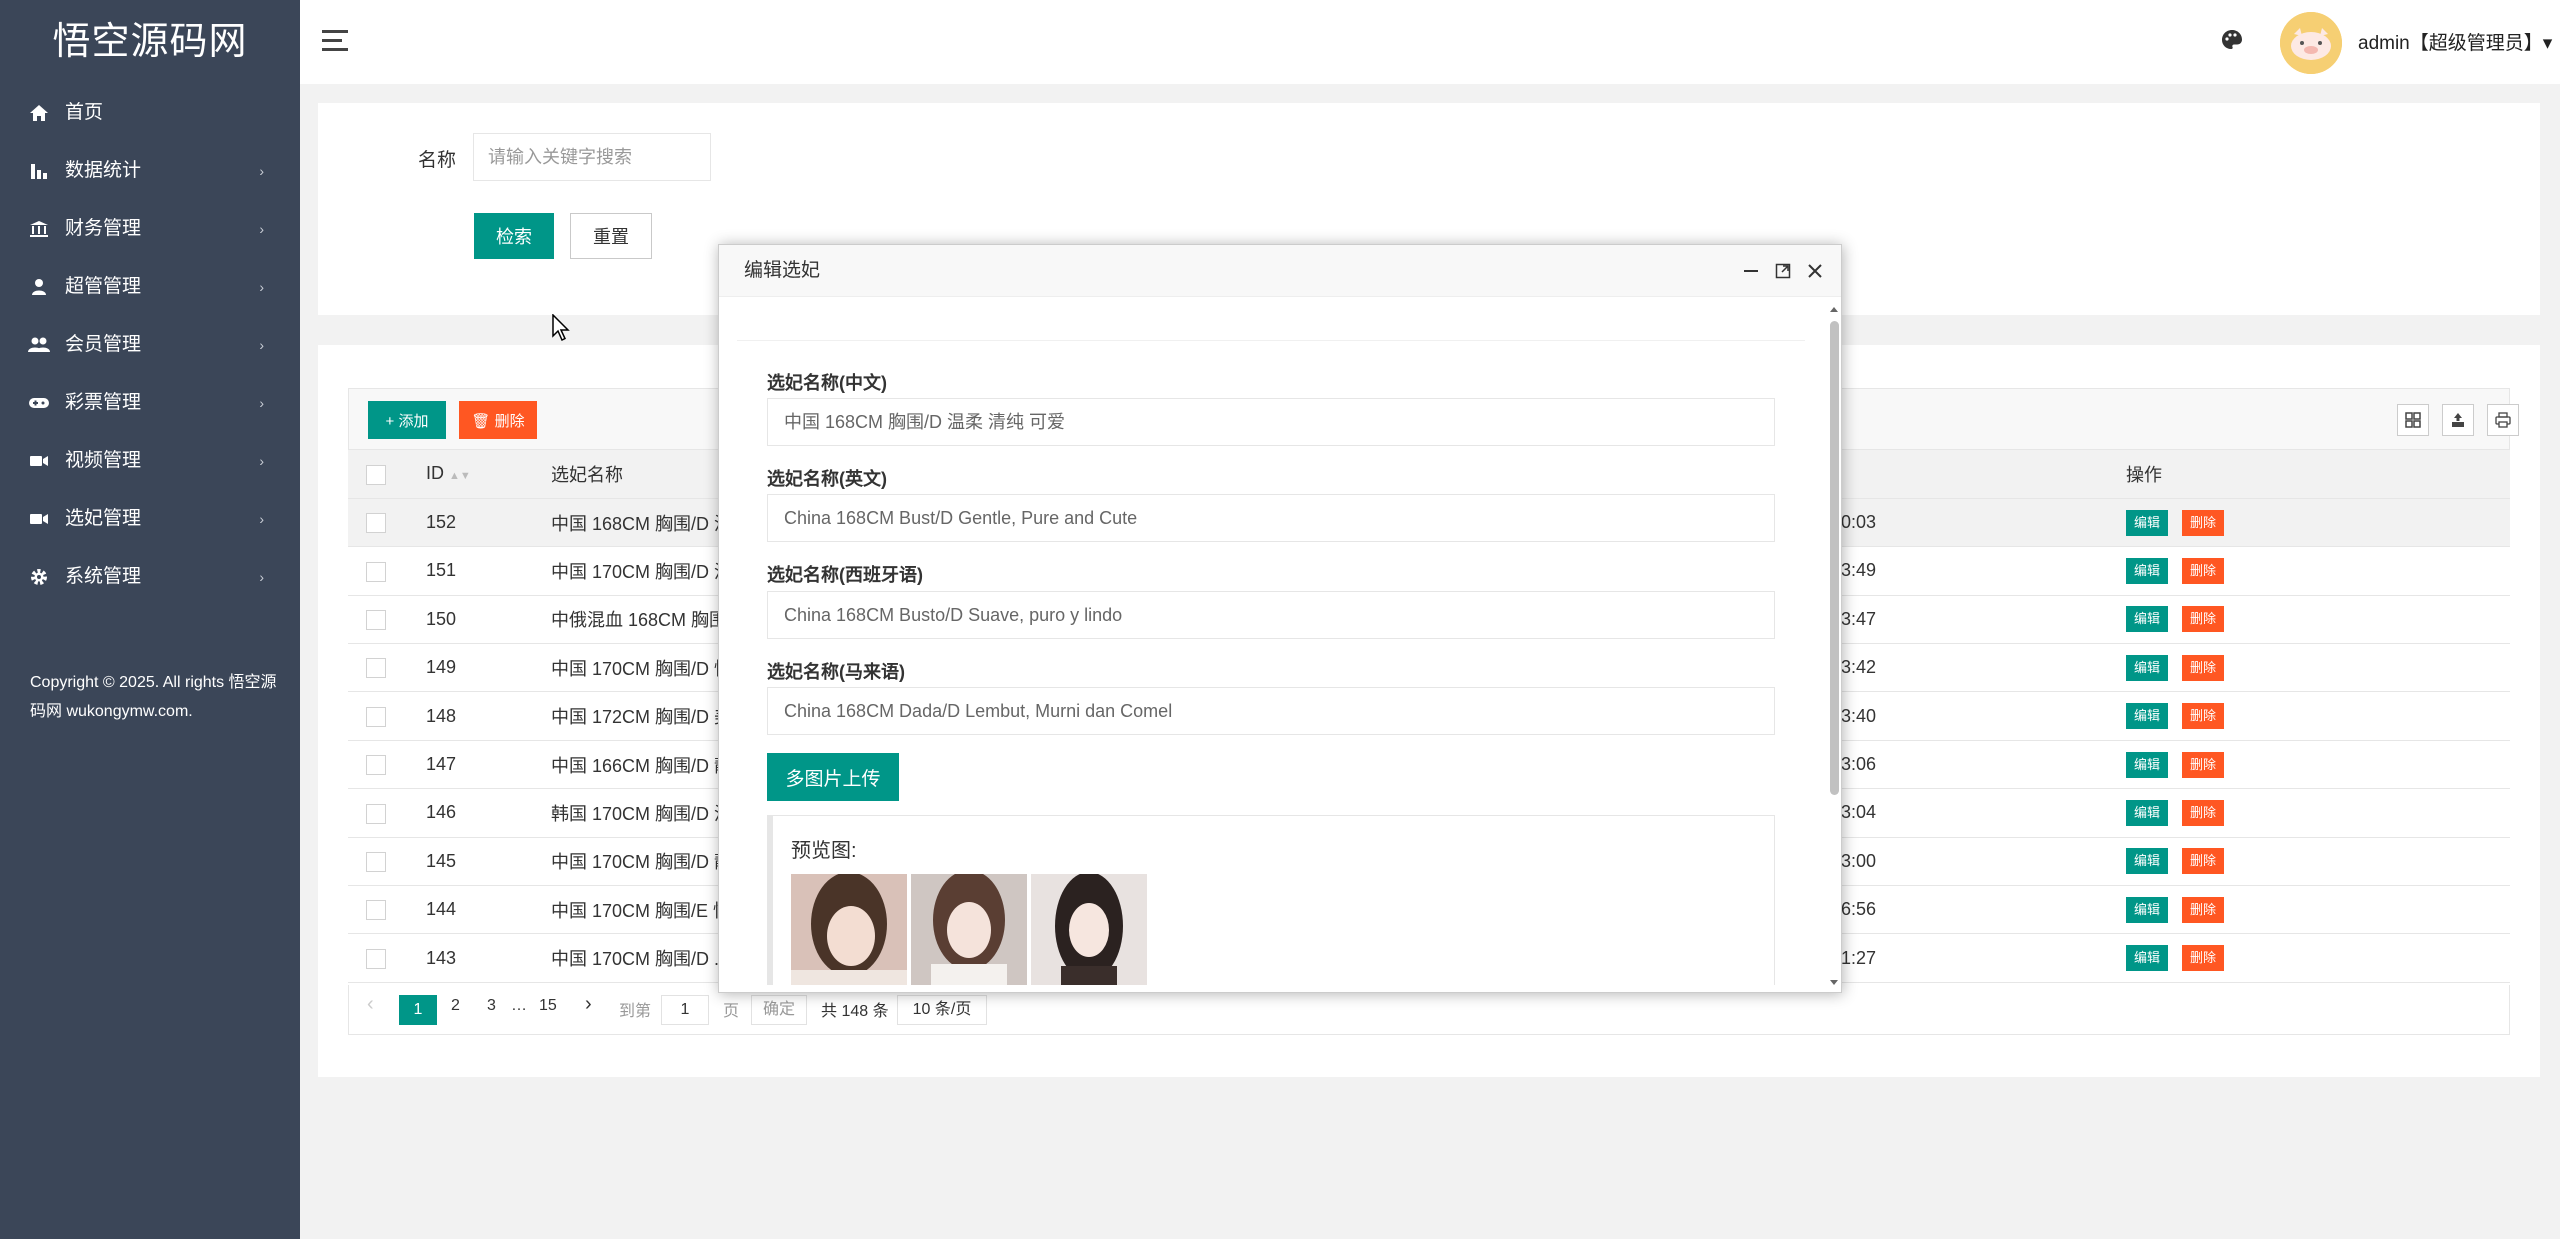 The width and height of the screenshot is (2560, 1239). I want to click on minimize-icon, so click(1751, 271).